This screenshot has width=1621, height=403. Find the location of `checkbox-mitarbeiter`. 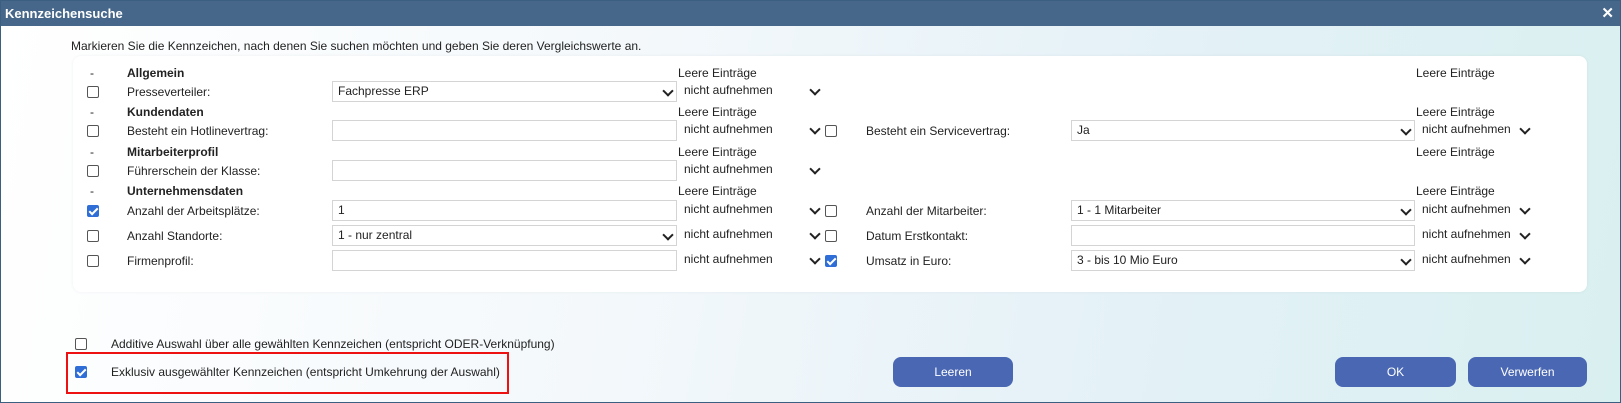

checkbox-mitarbeiter is located at coordinates (831, 211).